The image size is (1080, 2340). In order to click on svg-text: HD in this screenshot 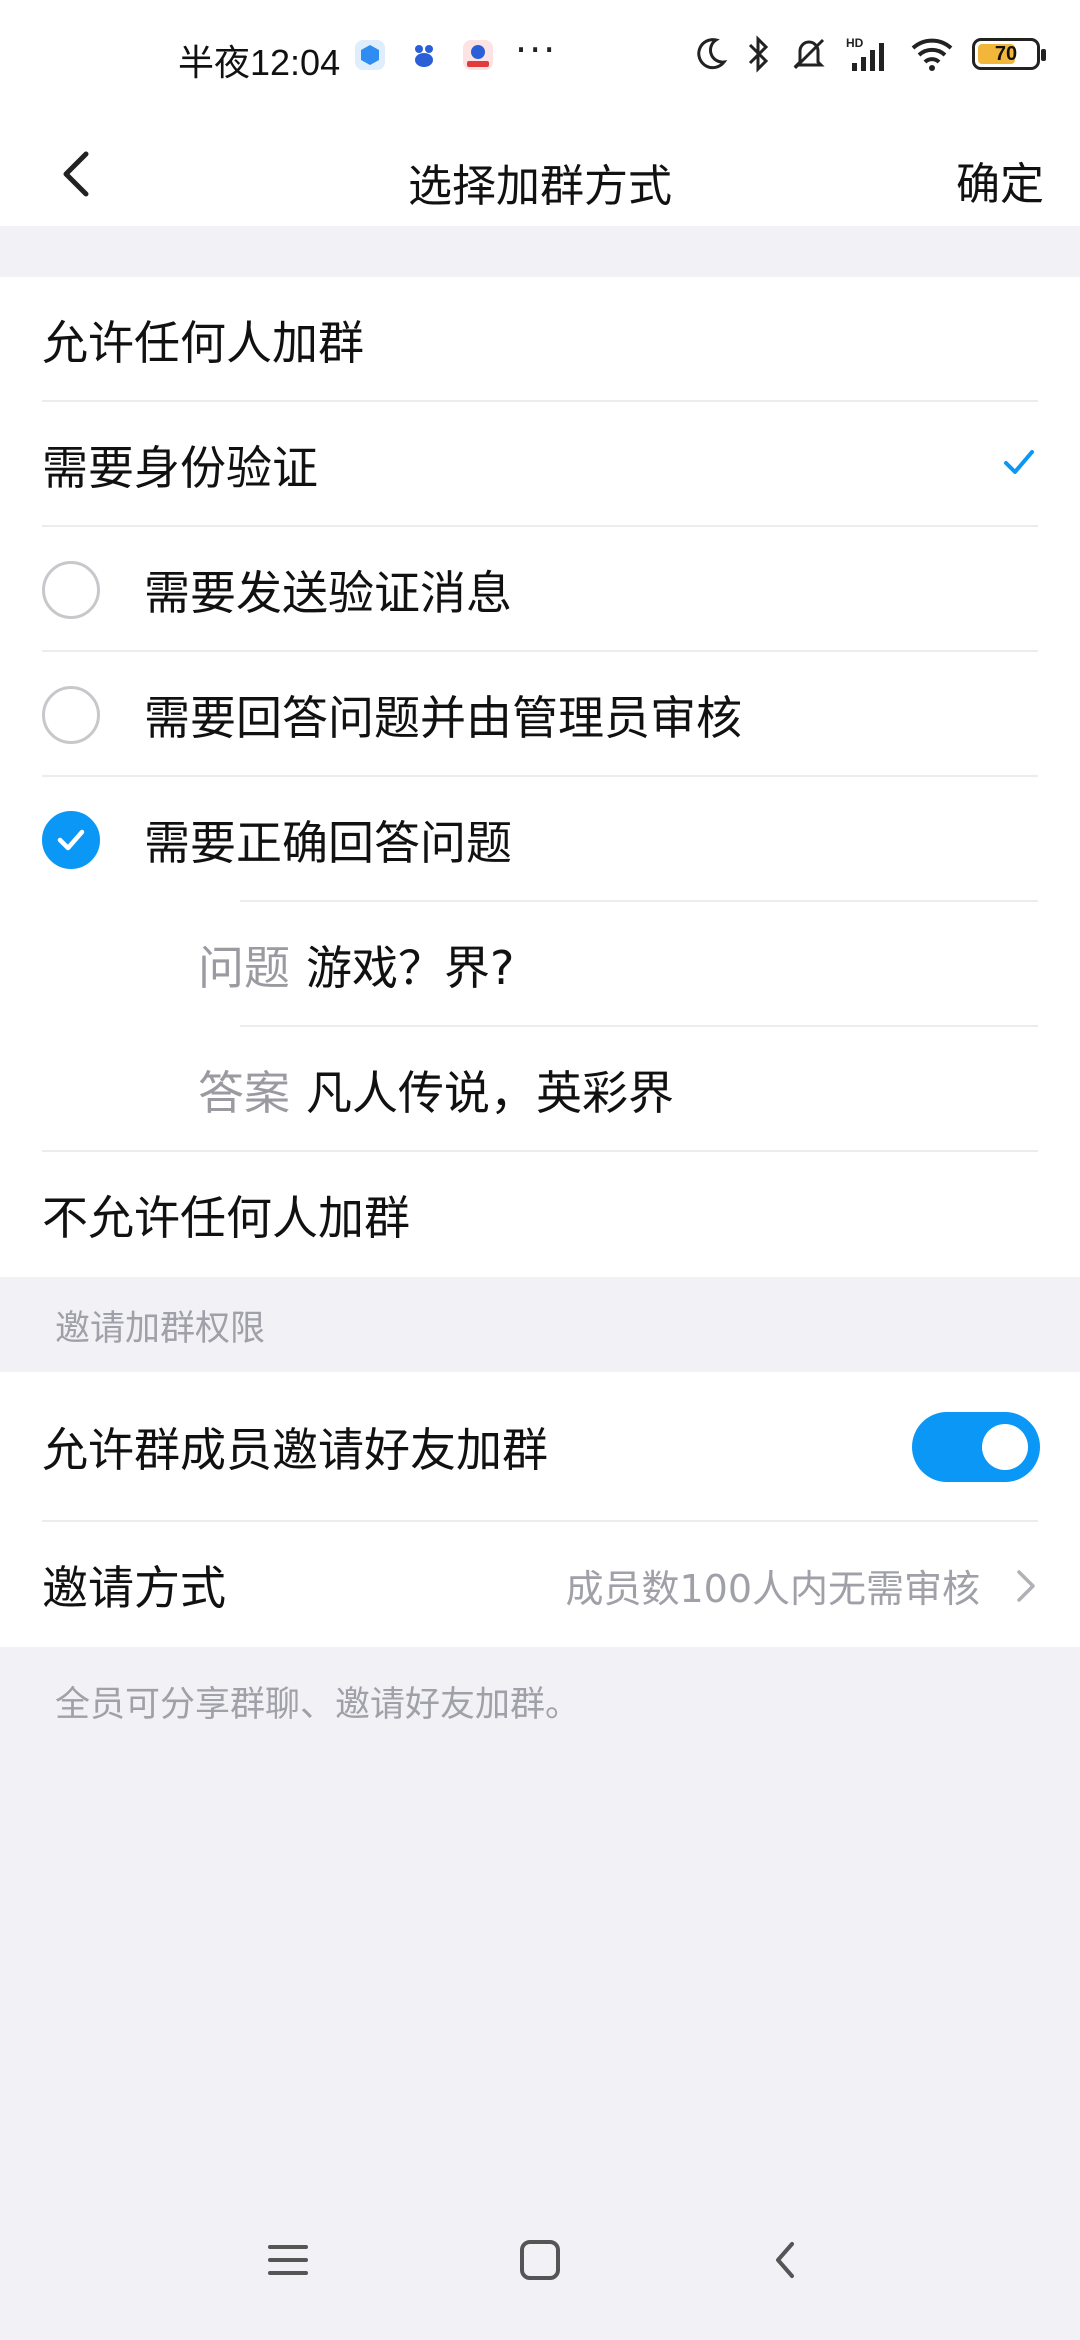, I will do `click(855, 43)`.